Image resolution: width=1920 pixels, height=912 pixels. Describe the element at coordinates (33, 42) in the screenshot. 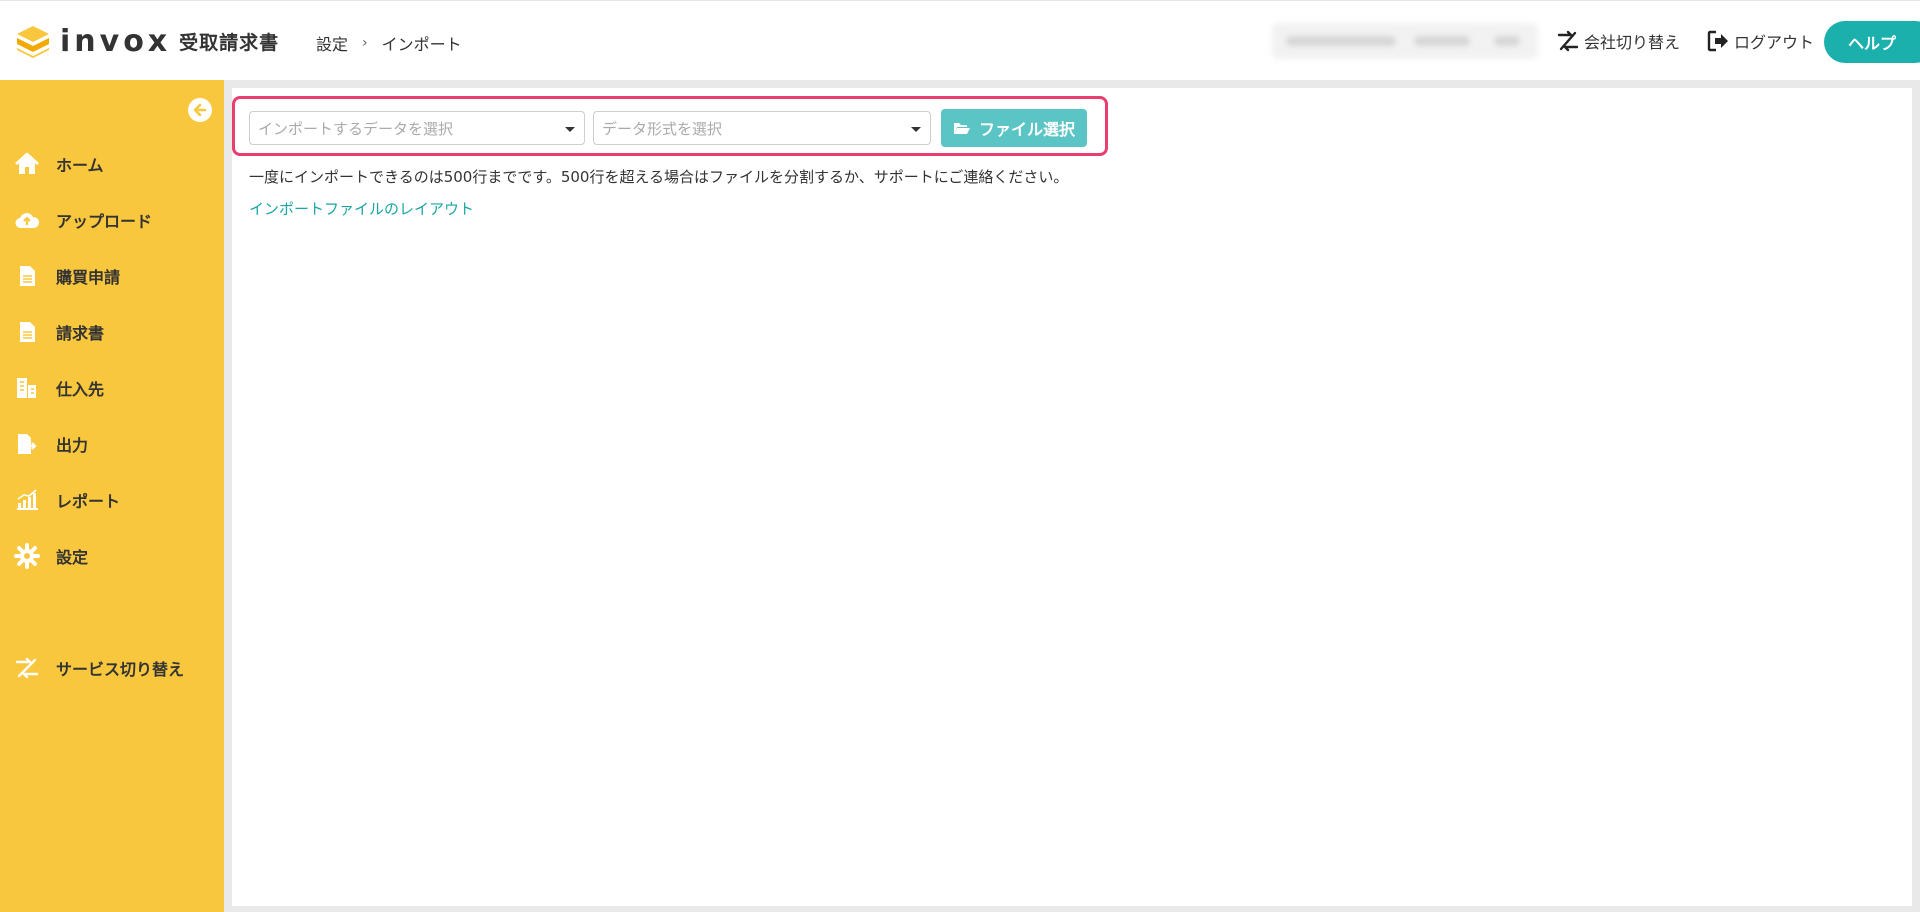

I see `logo-icon` at that location.